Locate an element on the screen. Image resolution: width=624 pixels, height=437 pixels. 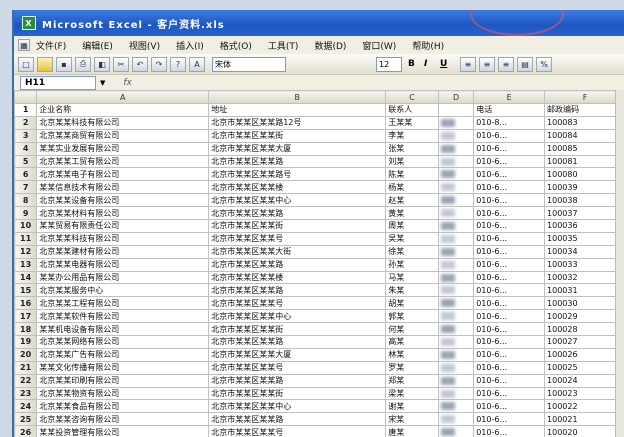
cell-company: 北京某某工程有限公司 is located at coordinates (123, 303).